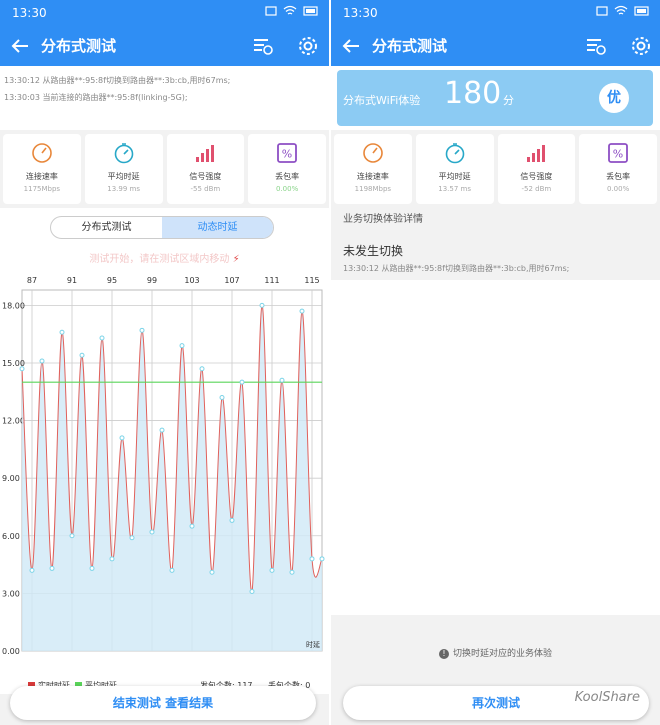  What do you see at coordinates (495, 46) in the screenshot?
I see `app-bar: 分布式测试` at bounding box center [495, 46].